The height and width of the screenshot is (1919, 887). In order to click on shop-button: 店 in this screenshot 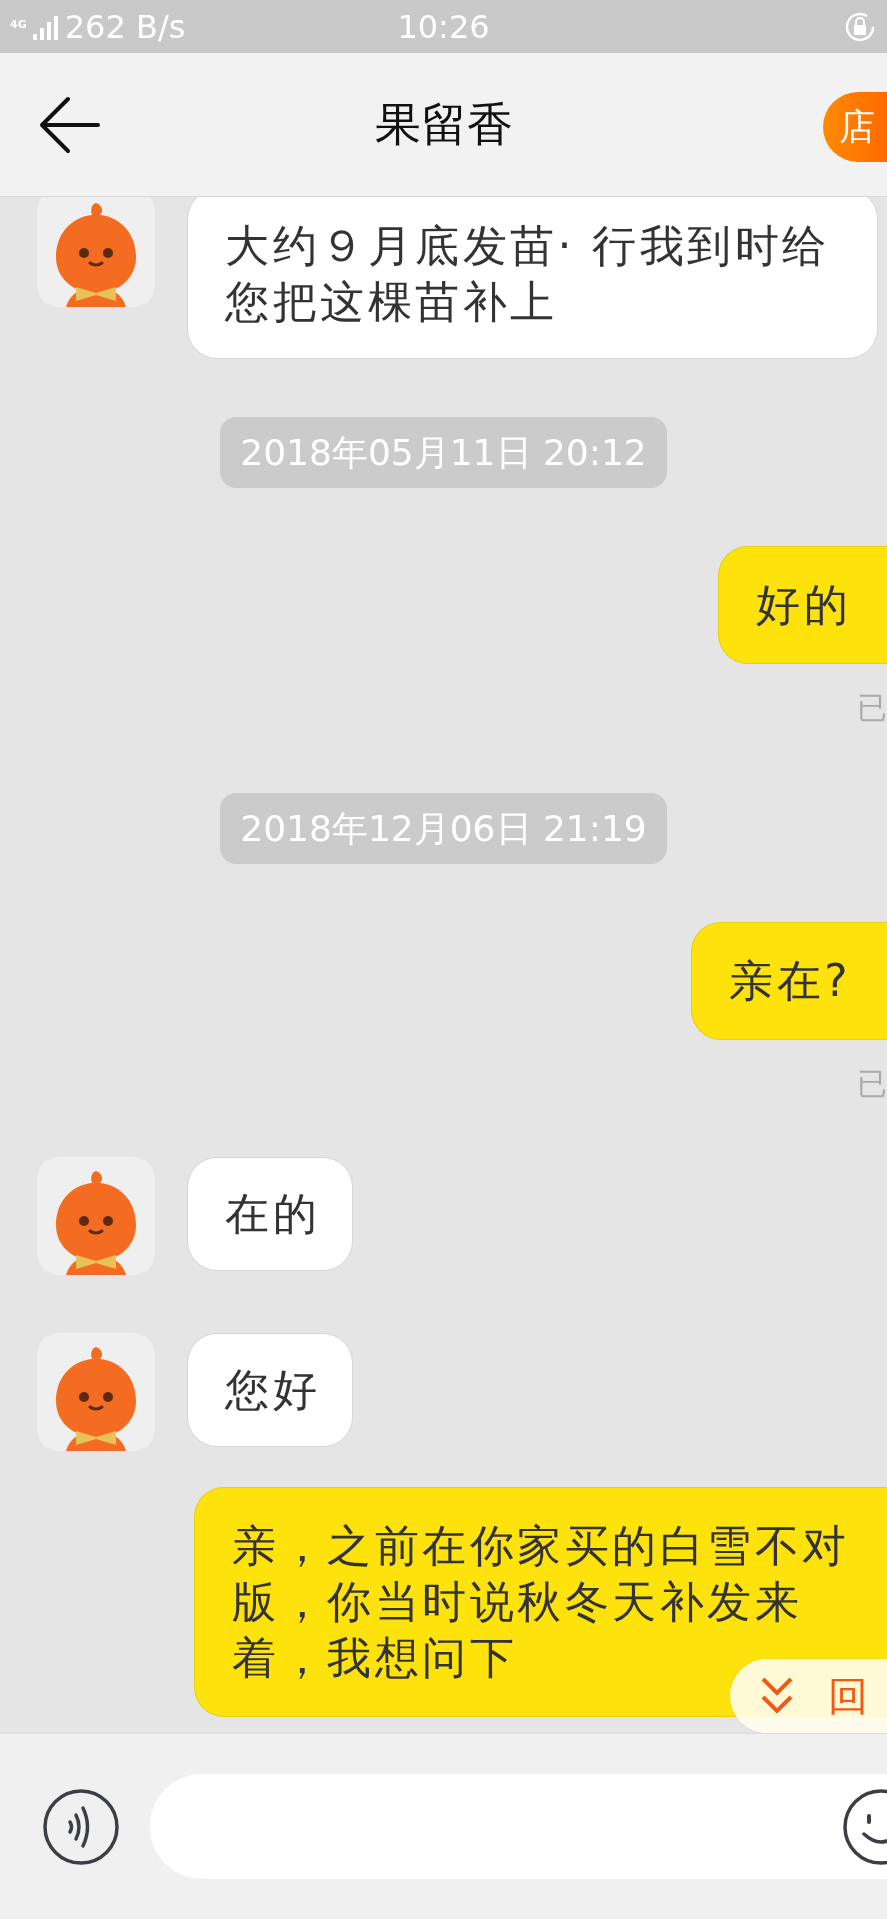, I will do `click(855, 127)`.